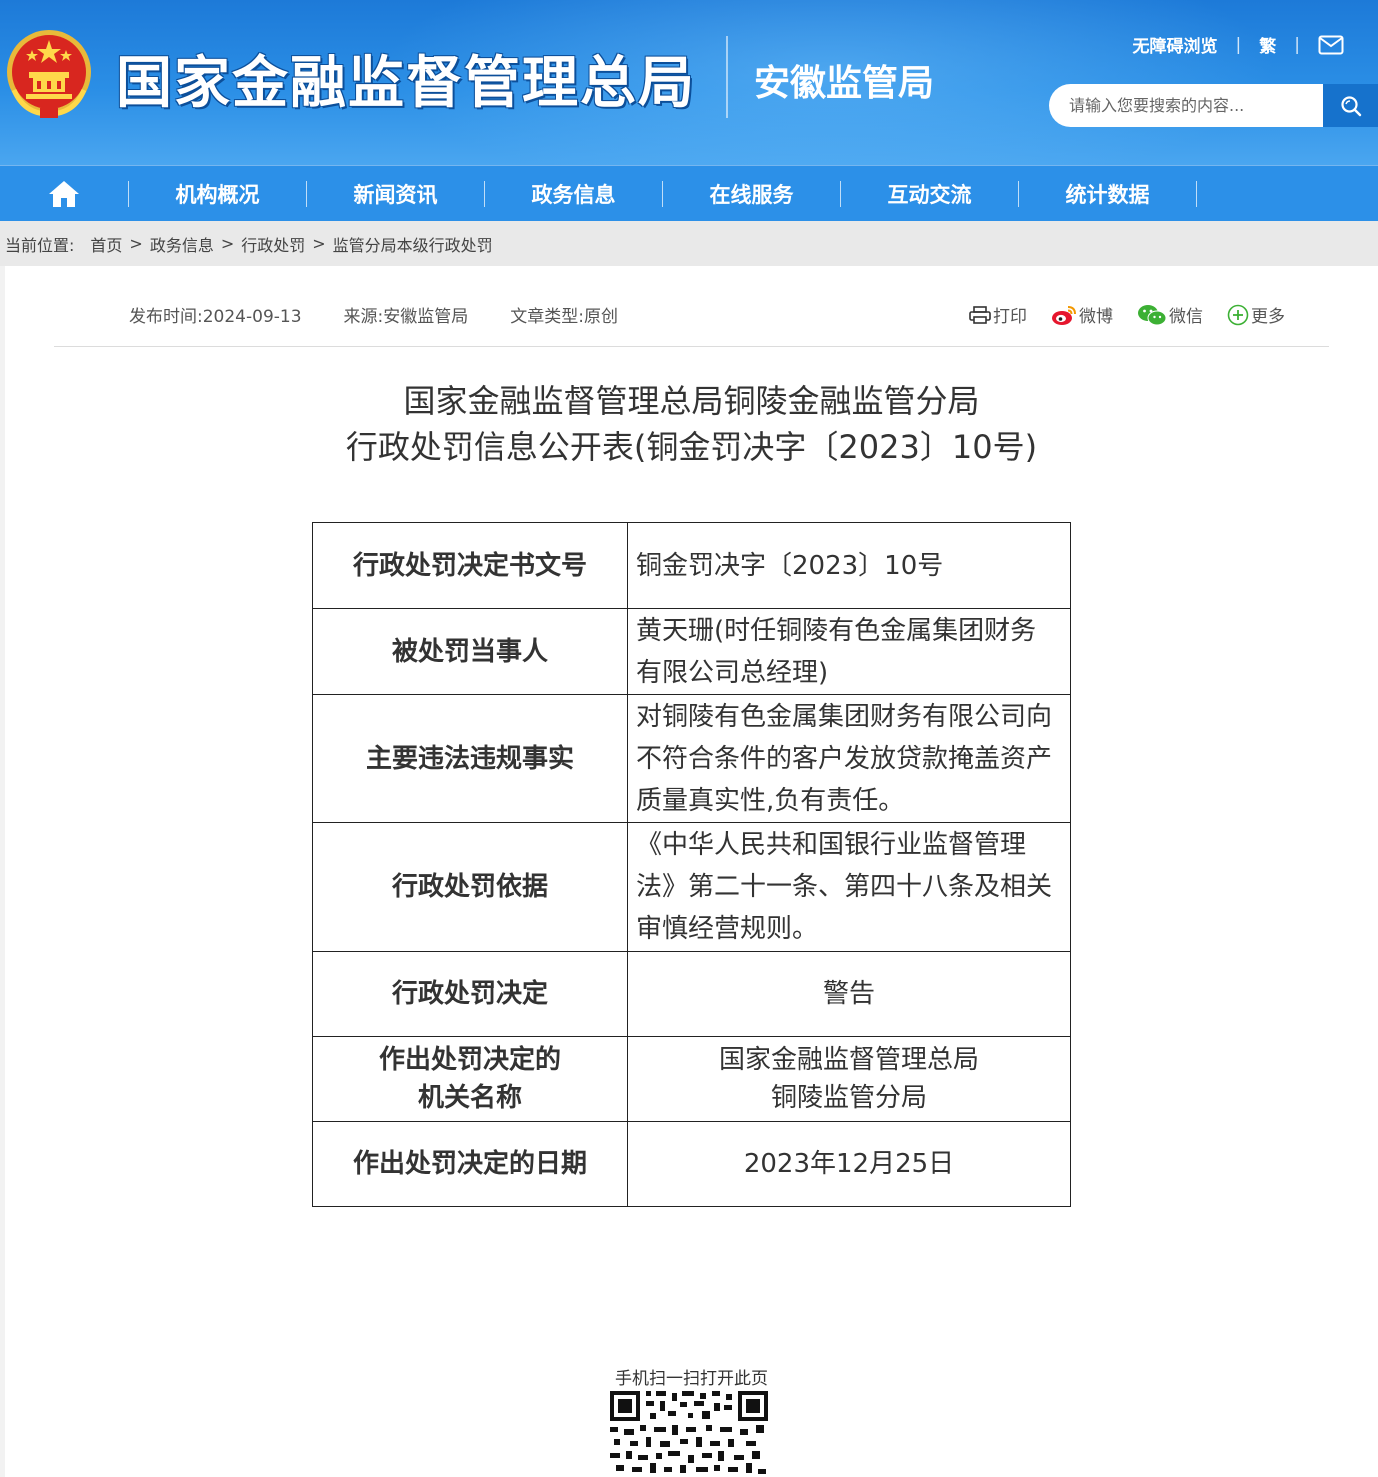 This screenshot has height=1477, width=1378. I want to click on accessibility-link: 无障碍浏览, so click(1175, 44).